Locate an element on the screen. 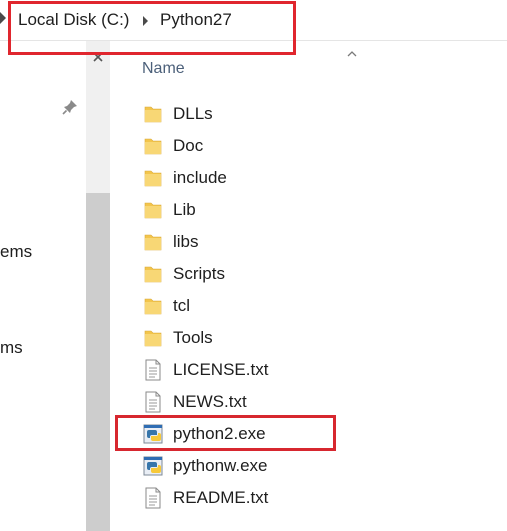  file-name: README.txt is located at coordinates (221, 497).